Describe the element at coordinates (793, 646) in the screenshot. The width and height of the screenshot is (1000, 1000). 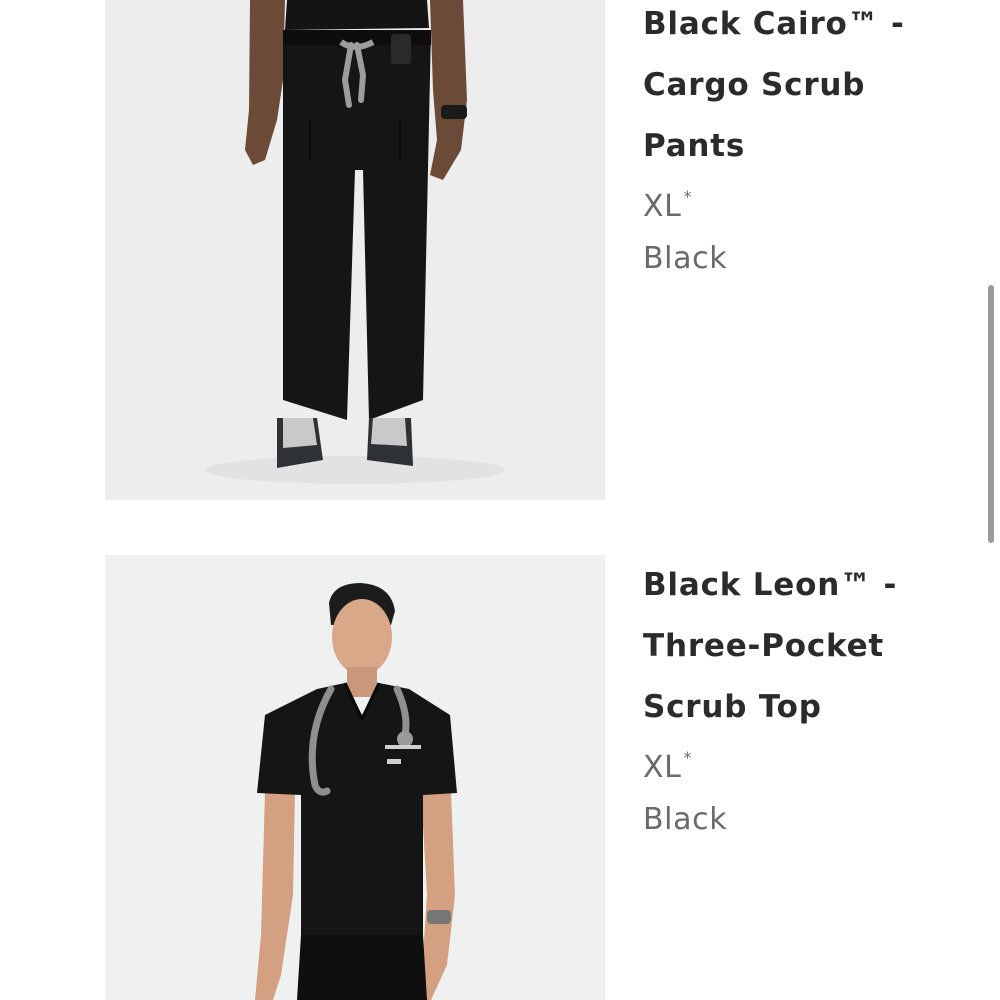
I see `product-name: Black Leon™ - Three-Pocket Scrub Top` at that location.